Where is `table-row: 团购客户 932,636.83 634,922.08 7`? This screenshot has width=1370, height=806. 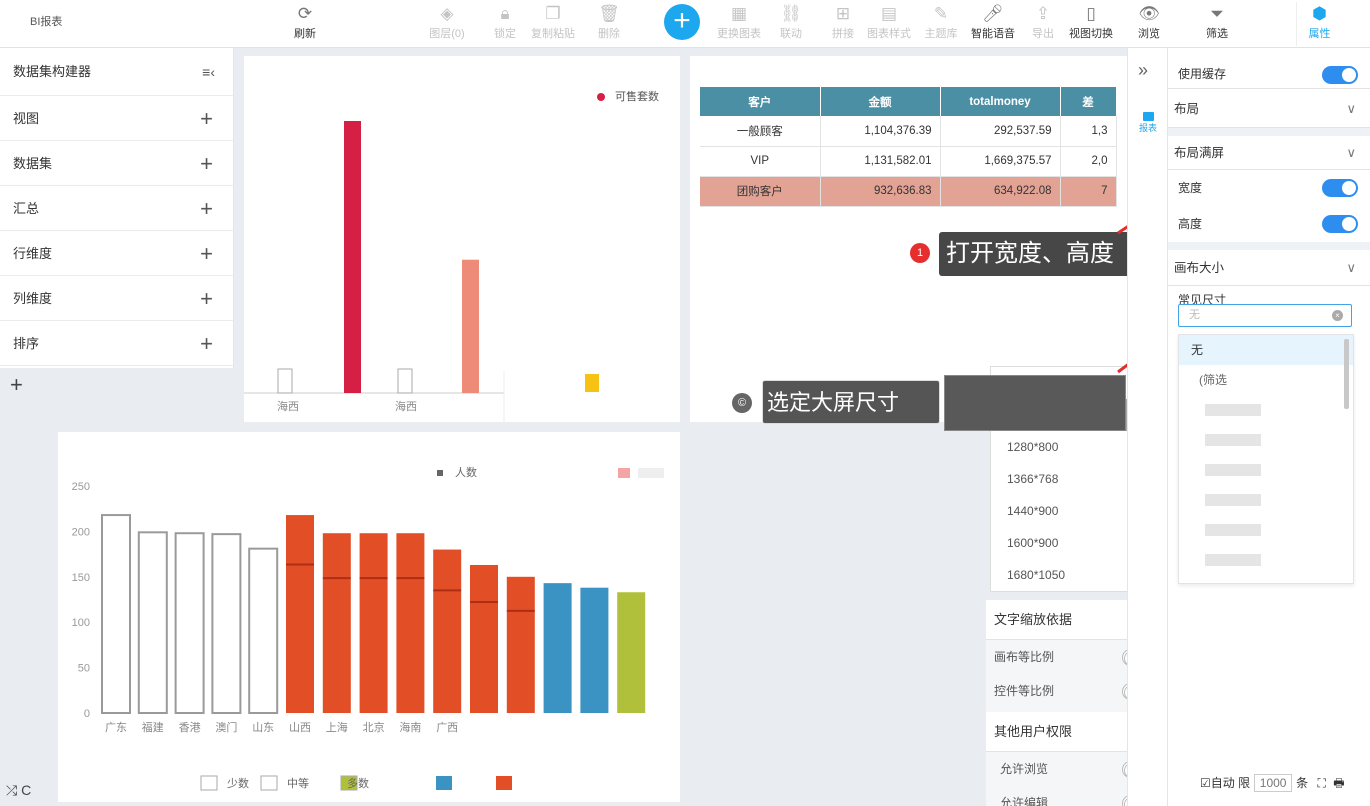 table-row: 团购客户 932,636.83 634,922.08 7 is located at coordinates (908, 191).